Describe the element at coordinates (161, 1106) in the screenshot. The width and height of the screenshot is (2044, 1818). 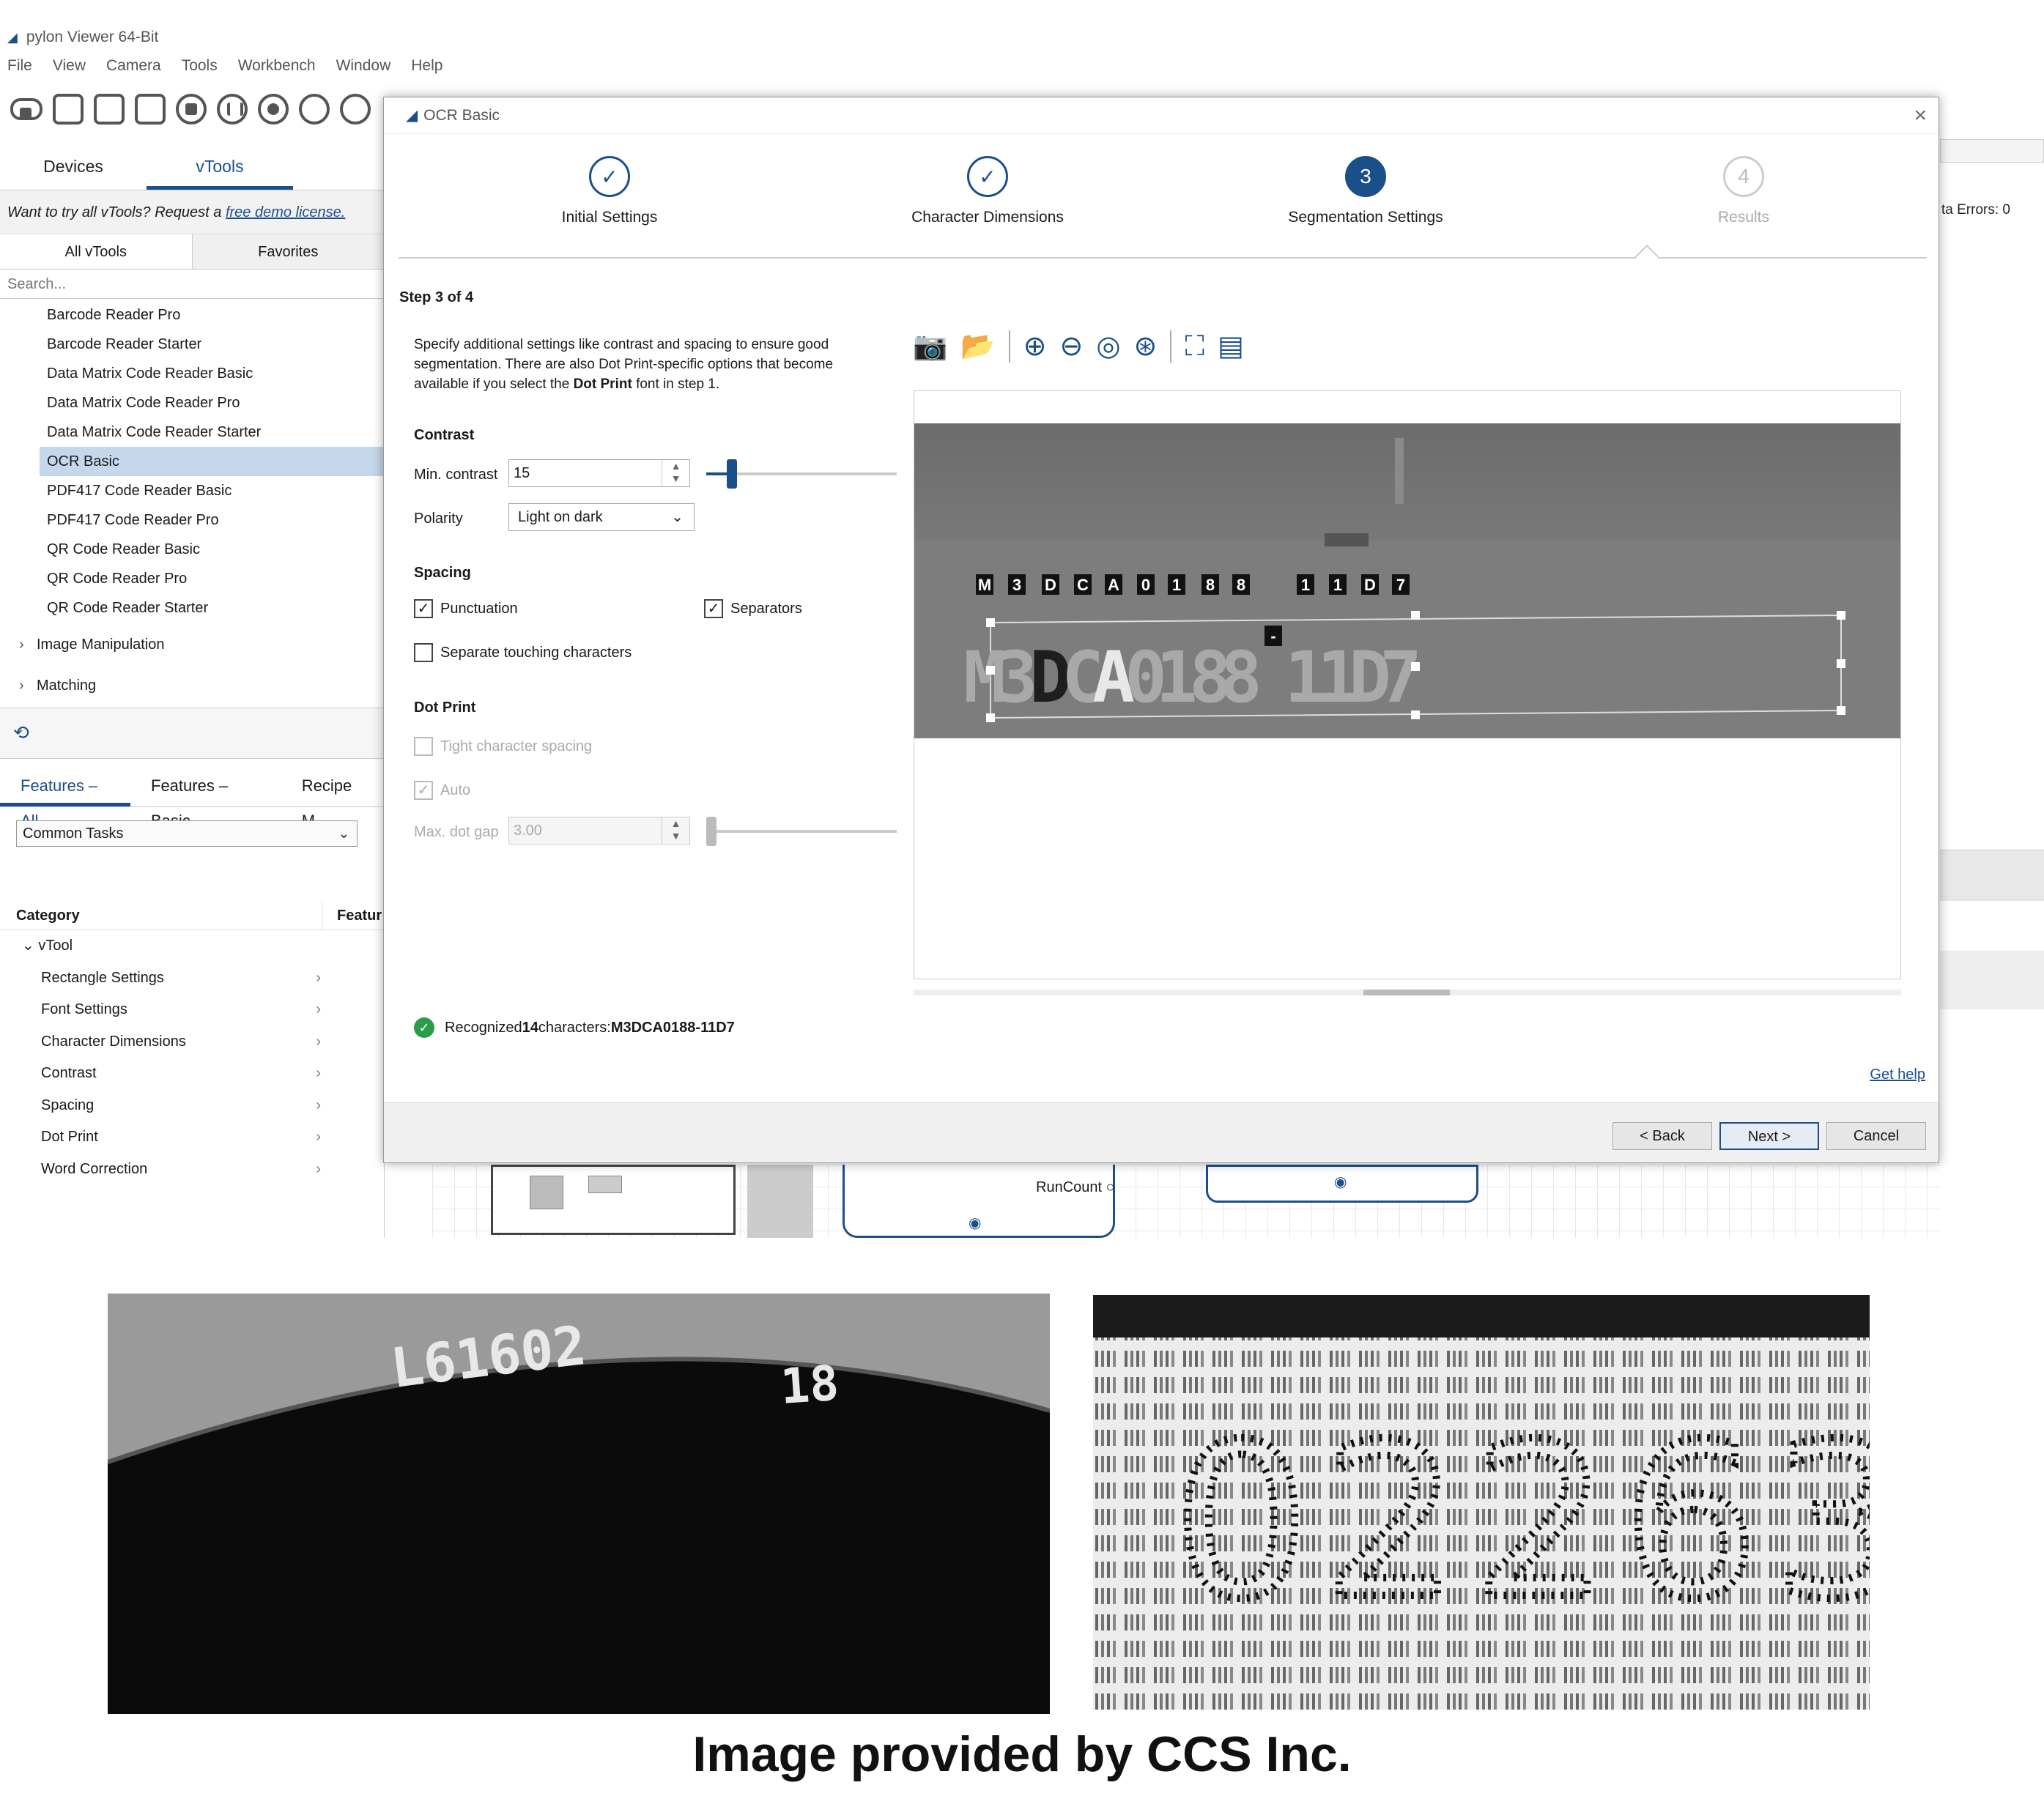
I see `category-row: Spacing ›` at that location.